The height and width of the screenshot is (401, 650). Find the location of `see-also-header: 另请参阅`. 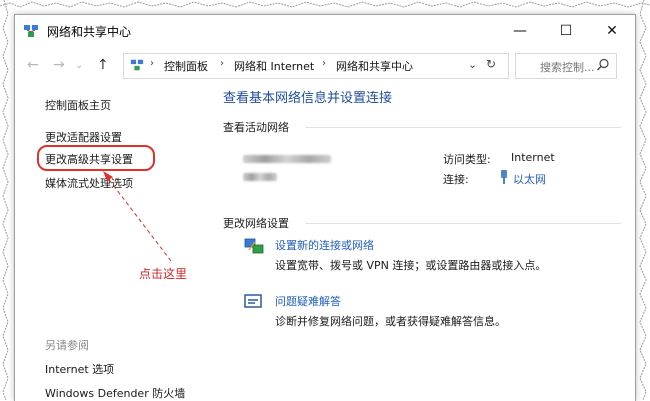

see-also-header: 另请参阅 is located at coordinates (67, 345).